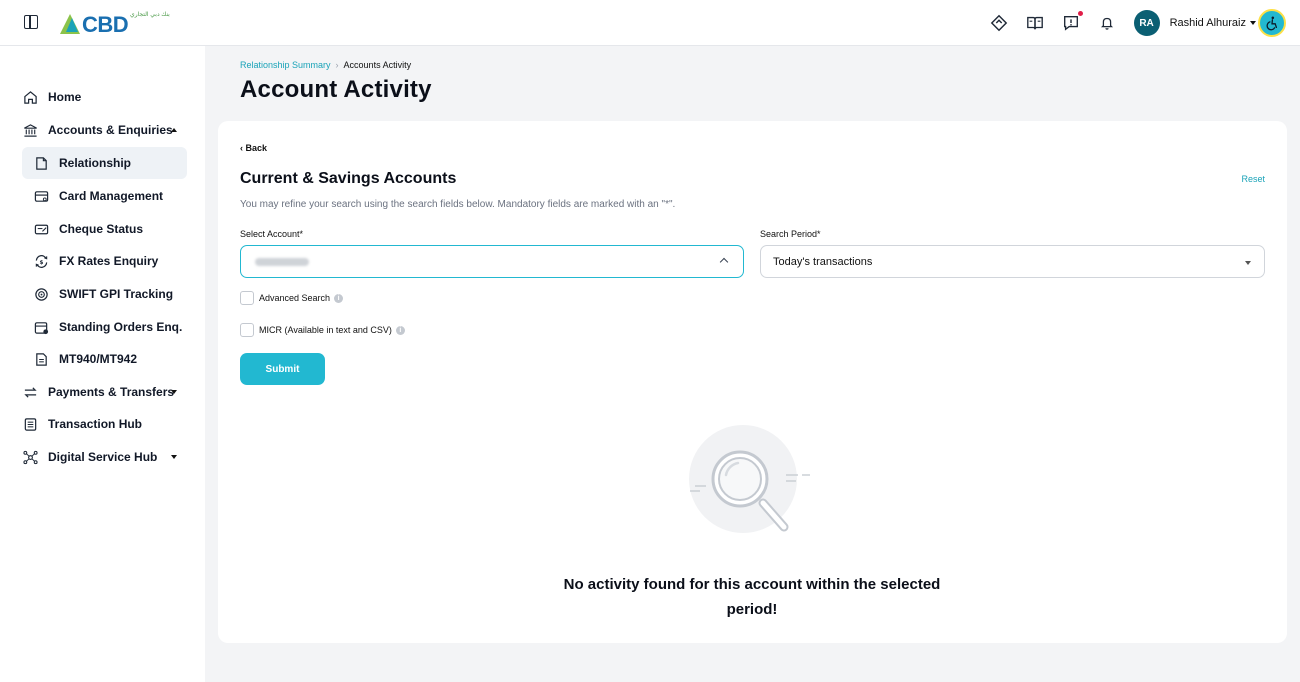 The height and width of the screenshot is (682, 1300). Describe the element at coordinates (1248, 263) in the screenshot. I see `caret-down-icon` at that location.